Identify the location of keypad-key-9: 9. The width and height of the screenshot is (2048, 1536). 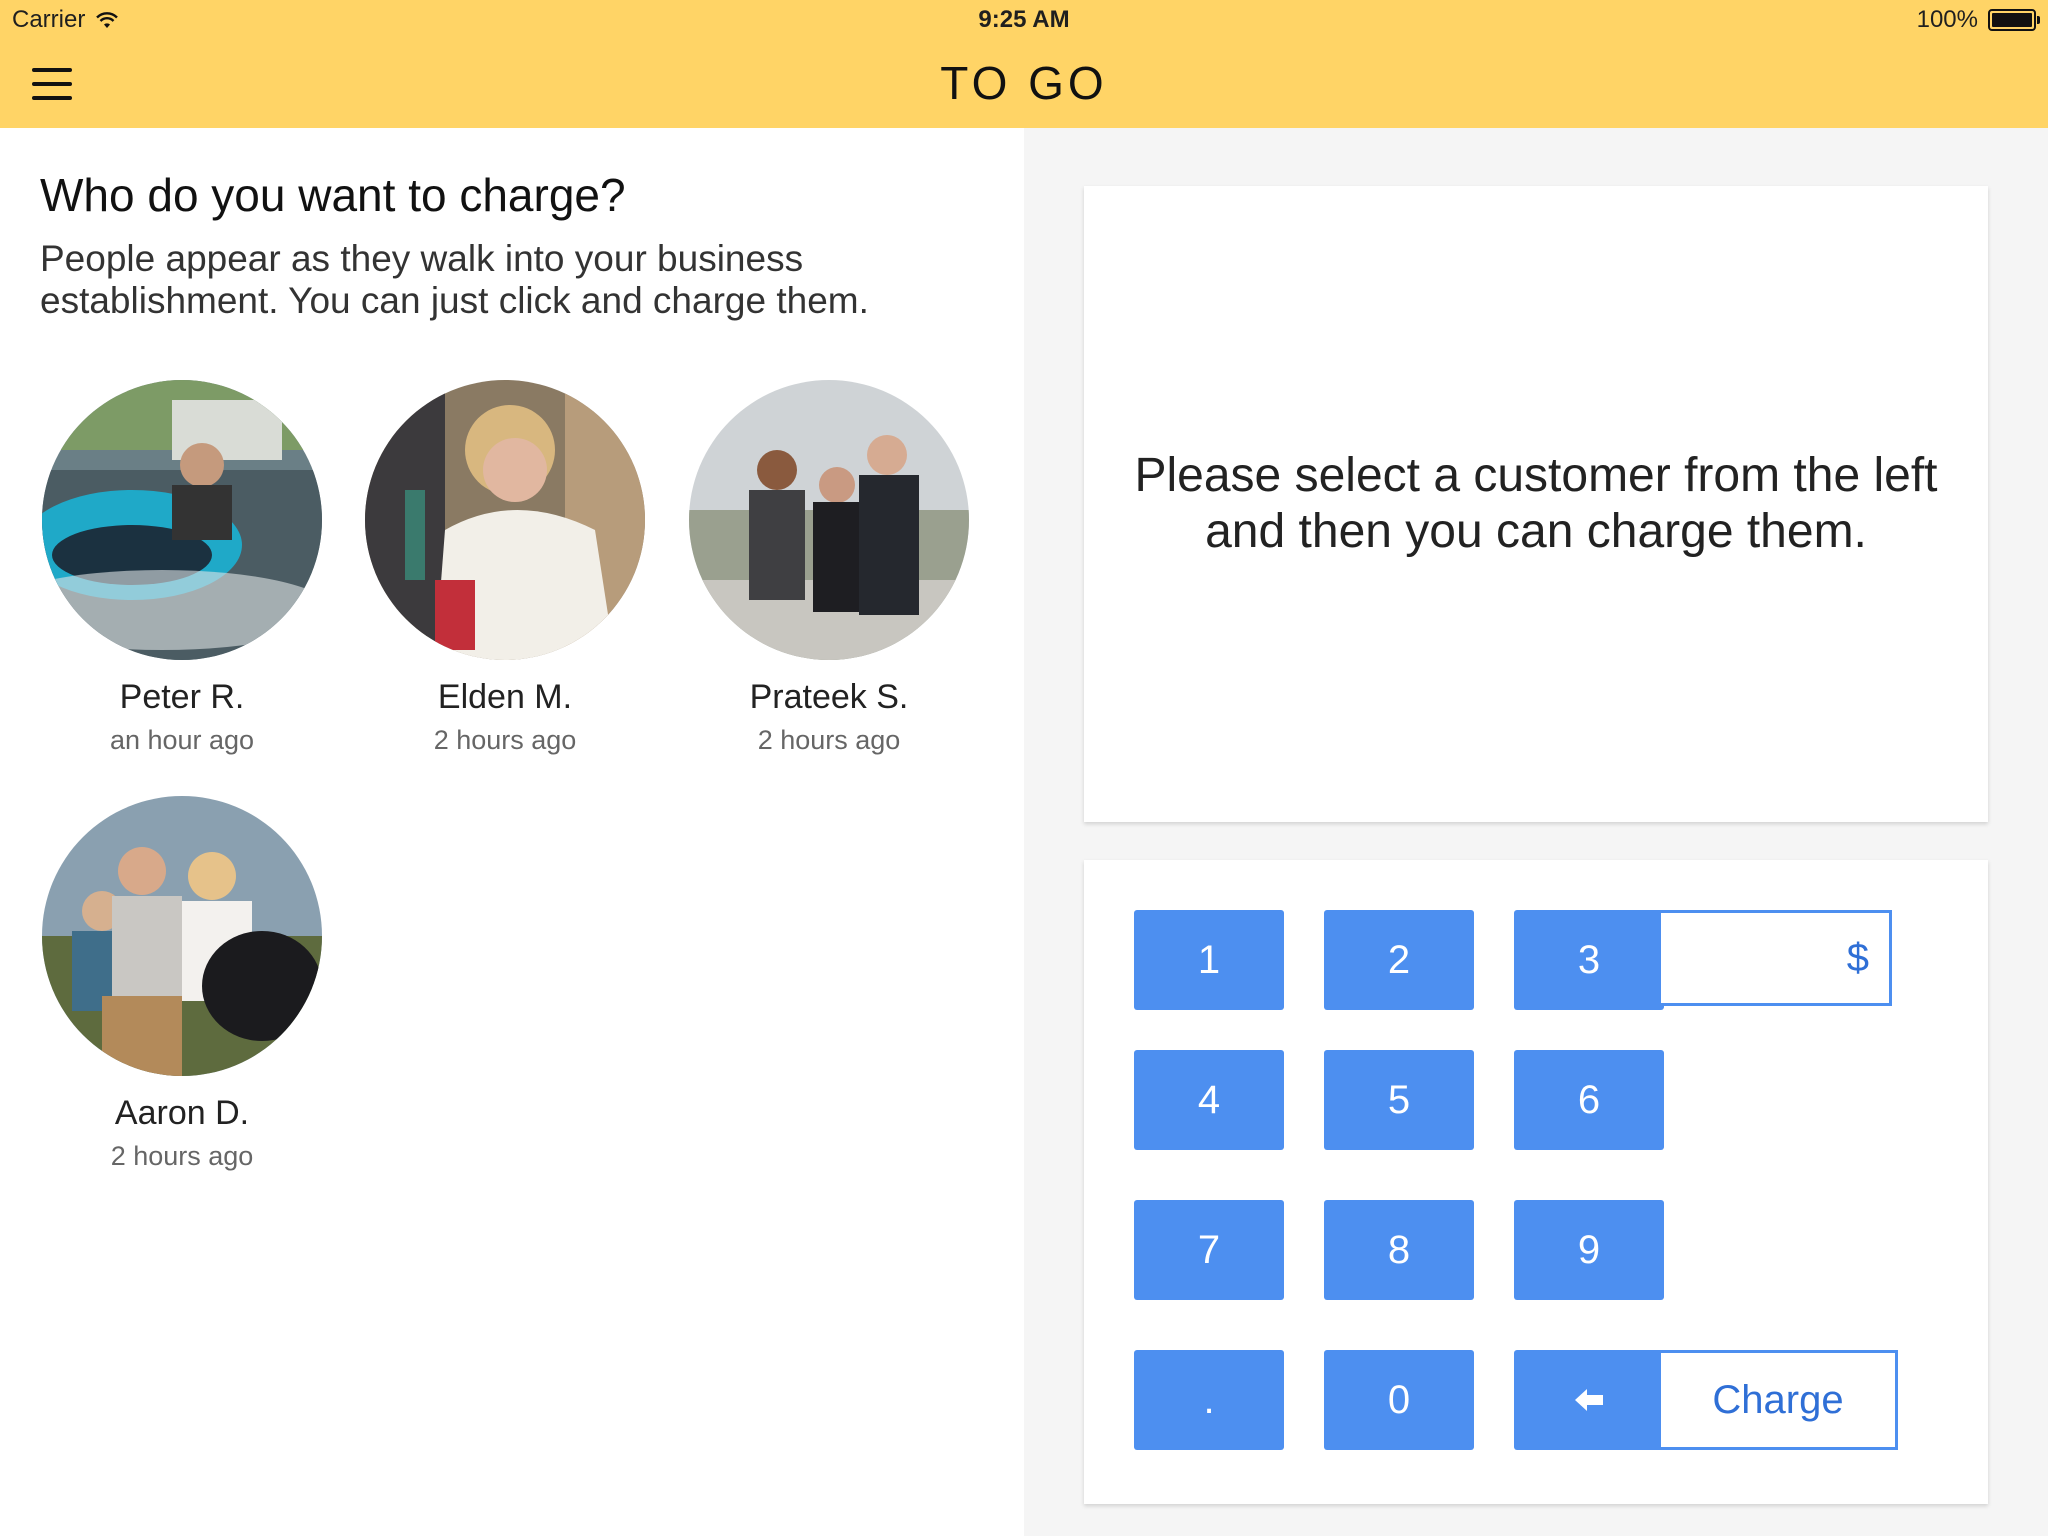
(1589, 1250).